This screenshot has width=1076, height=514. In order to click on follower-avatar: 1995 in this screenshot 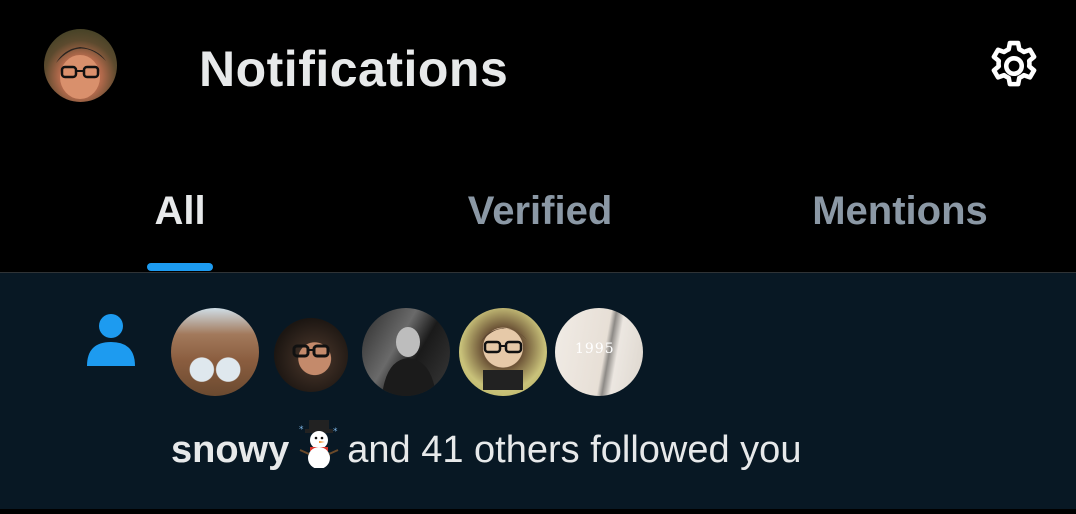, I will do `click(599, 352)`.